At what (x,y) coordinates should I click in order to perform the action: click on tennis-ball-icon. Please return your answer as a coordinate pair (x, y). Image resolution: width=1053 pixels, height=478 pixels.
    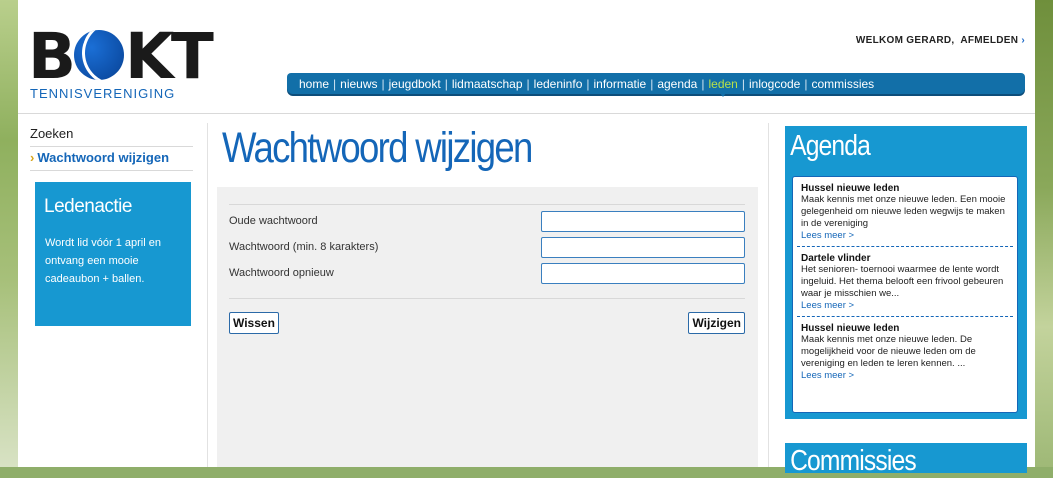
    Looking at the image, I should click on (99, 55).